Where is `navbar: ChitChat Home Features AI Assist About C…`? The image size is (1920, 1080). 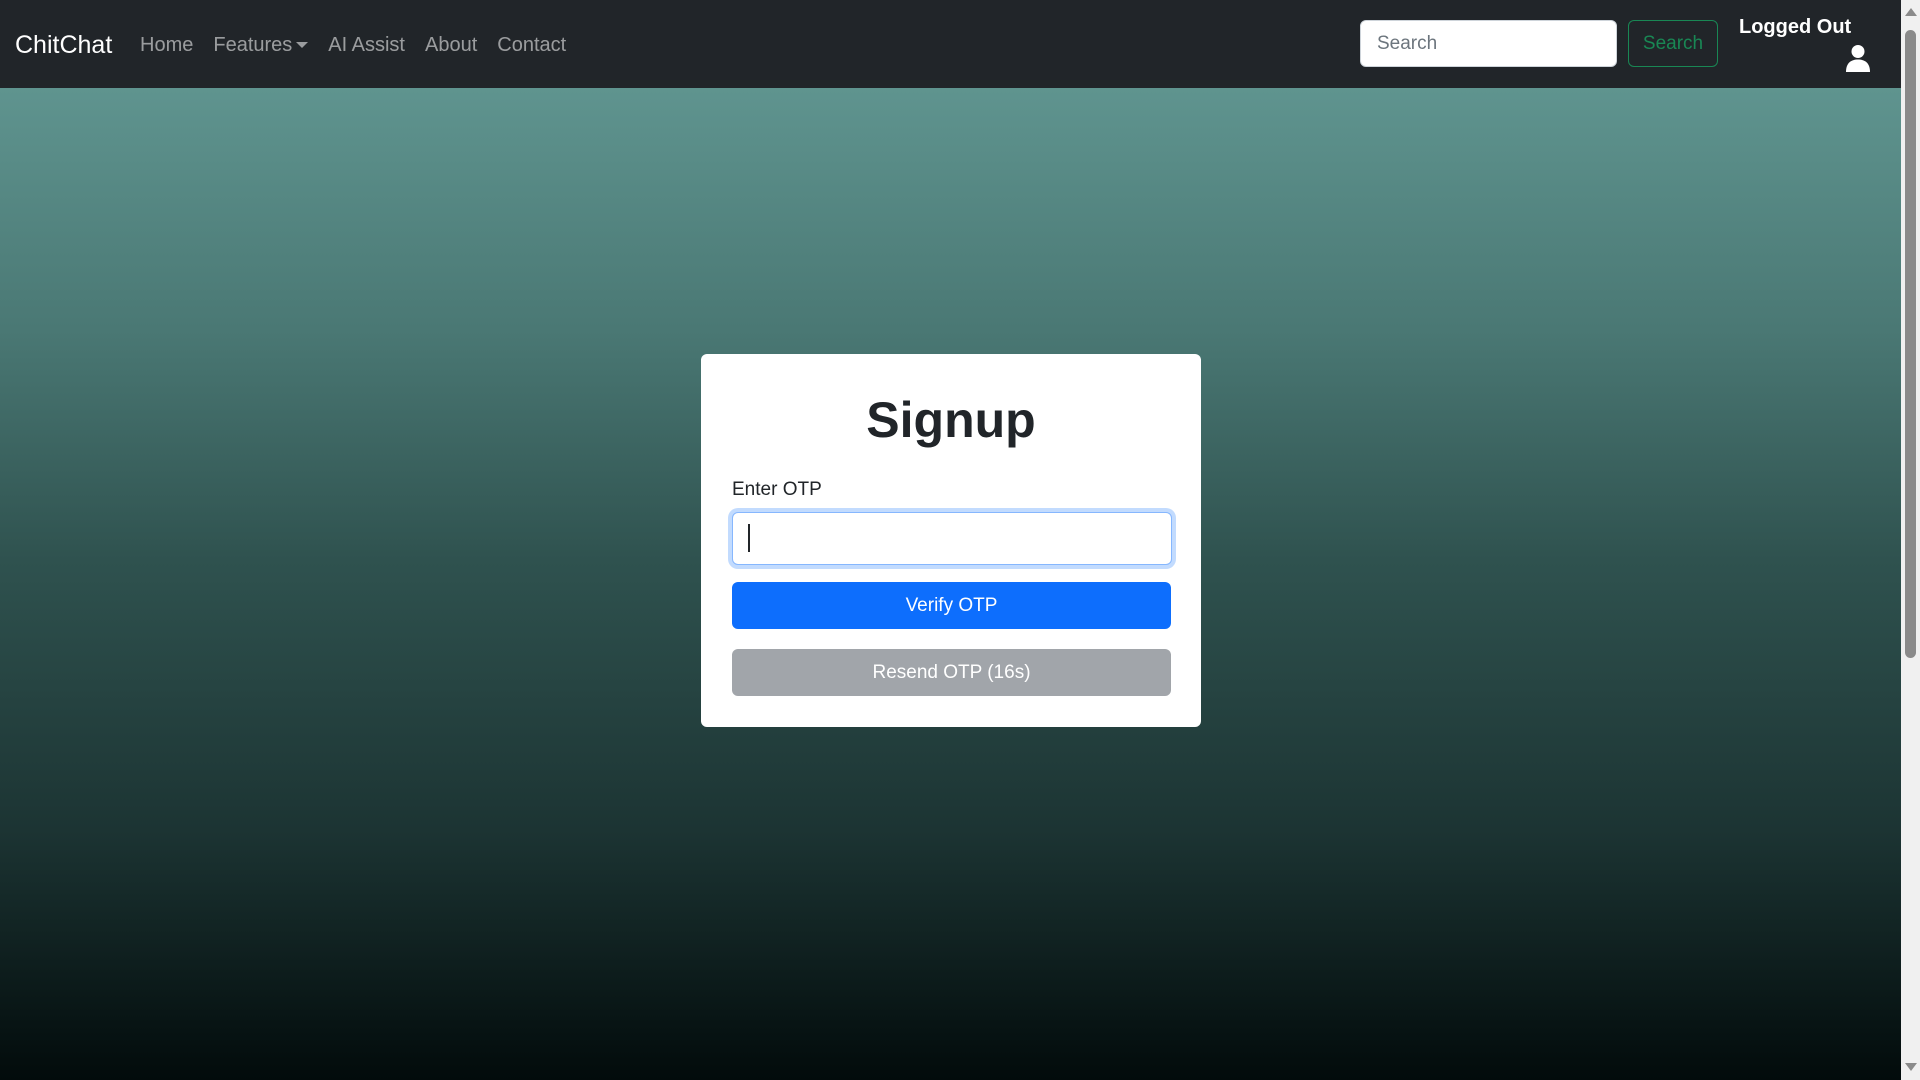
navbar: ChitChat Home Features AI Assist About C… is located at coordinates (950, 44).